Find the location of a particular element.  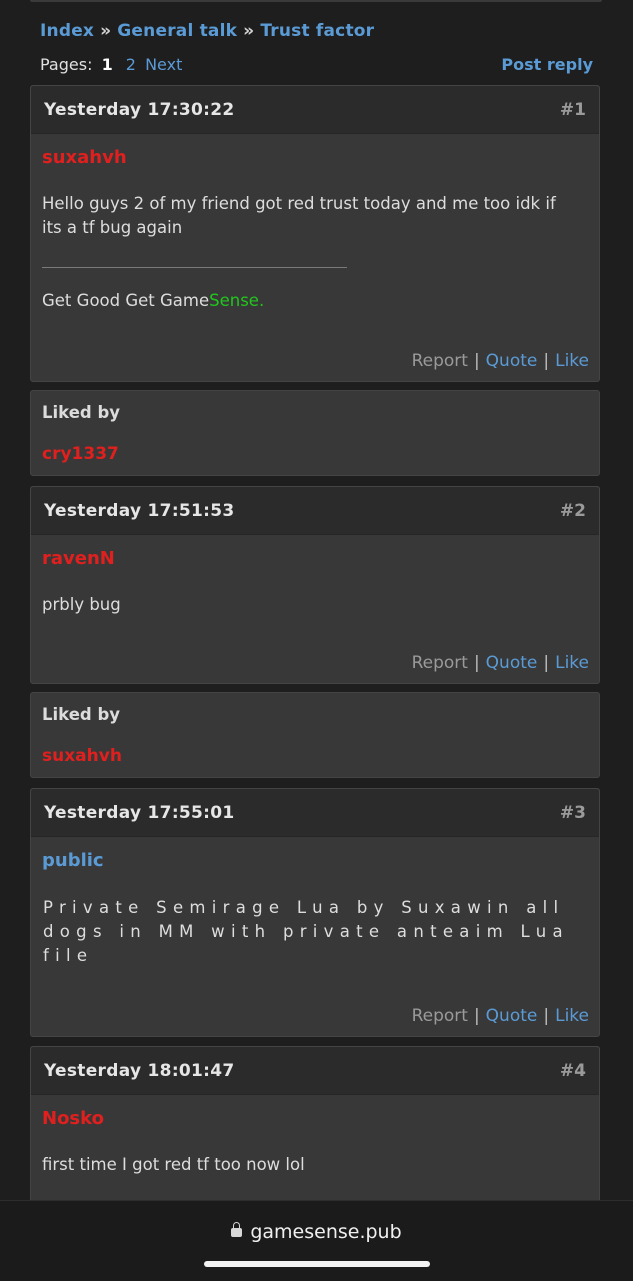

post-header: Yesterday 18:01:47 #4 is located at coordinates (315, 1071).